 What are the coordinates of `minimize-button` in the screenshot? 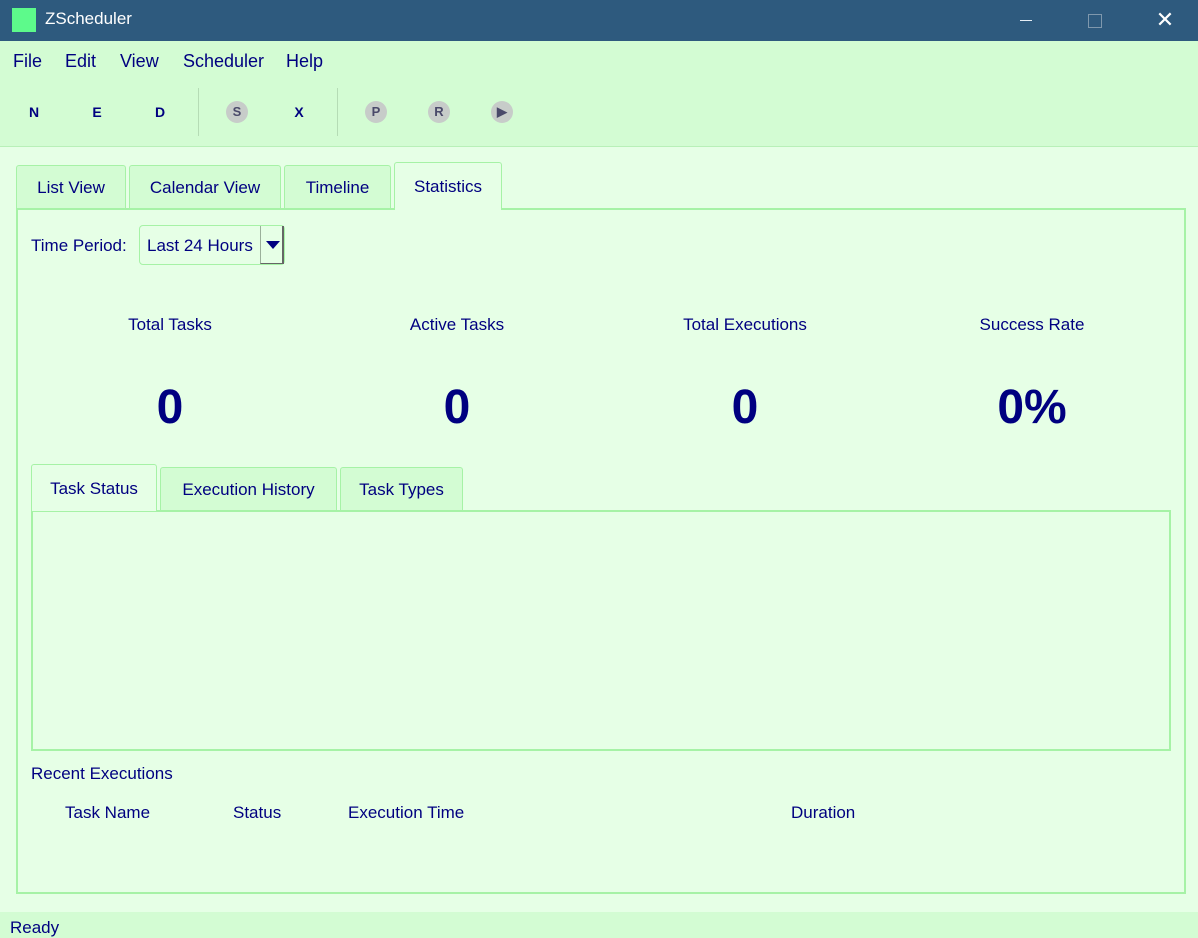 It's located at (1026, 20).